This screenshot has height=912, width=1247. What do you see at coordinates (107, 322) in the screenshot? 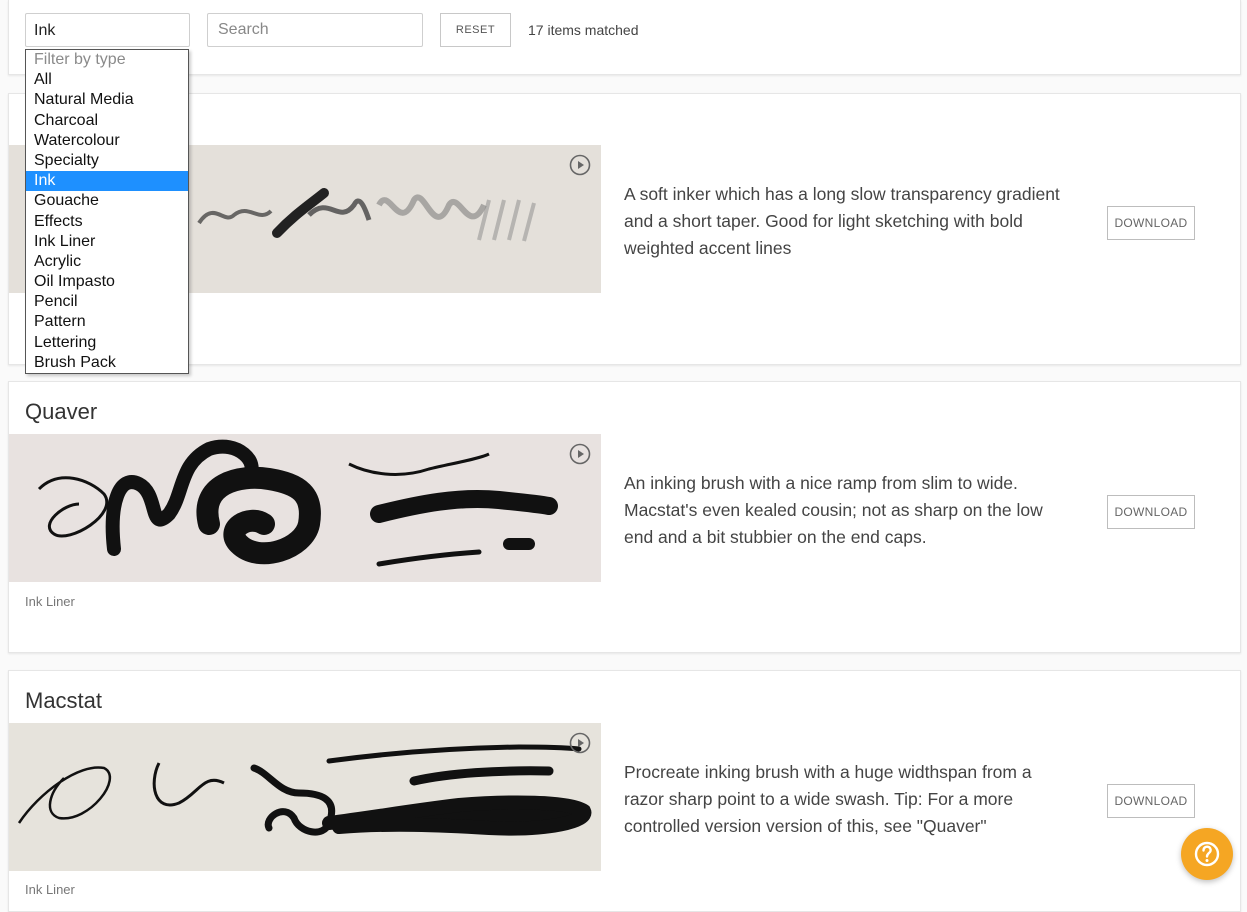
I see `filter-option-pattern: Pattern` at bounding box center [107, 322].